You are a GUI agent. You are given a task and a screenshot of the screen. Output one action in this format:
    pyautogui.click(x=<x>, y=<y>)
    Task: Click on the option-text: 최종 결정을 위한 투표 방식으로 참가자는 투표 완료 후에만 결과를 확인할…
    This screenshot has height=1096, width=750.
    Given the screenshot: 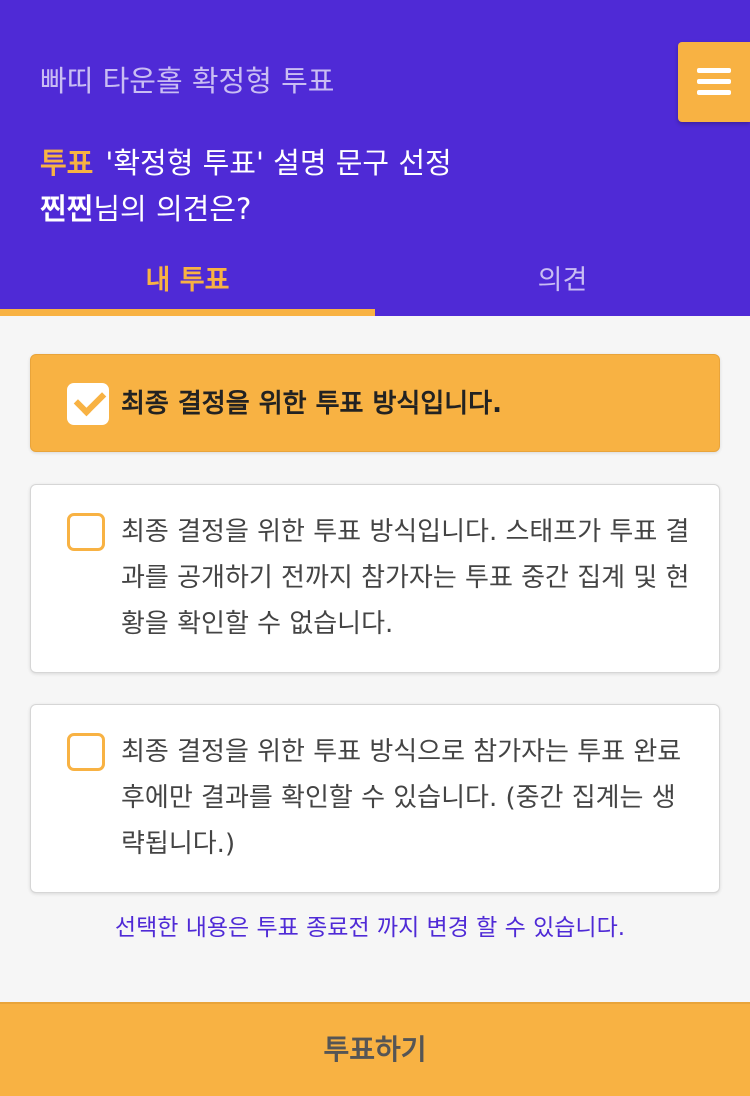 What is the action you would take?
    pyautogui.click(x=401, y=798)
    